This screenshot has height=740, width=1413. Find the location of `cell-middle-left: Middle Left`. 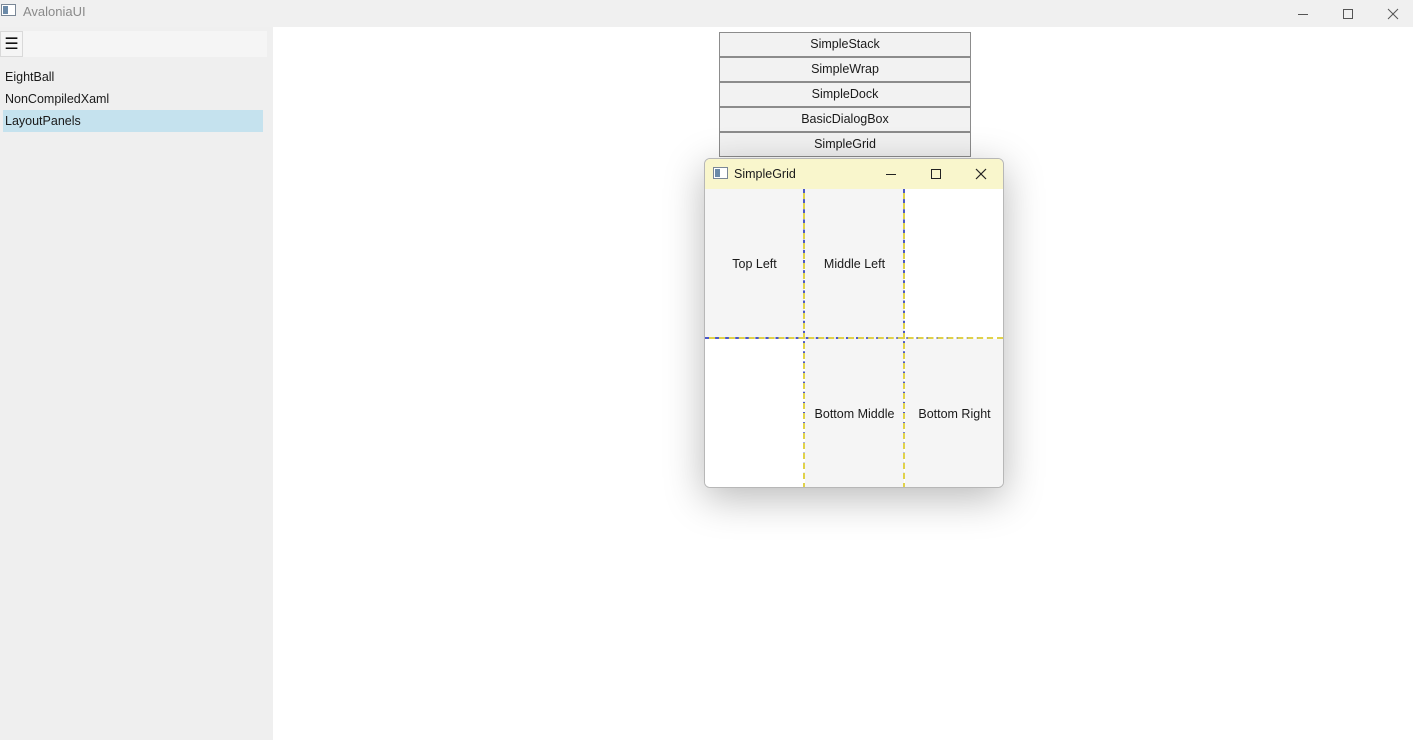

cell-middle-left: Middle Left is located at coordinates (854, 264).